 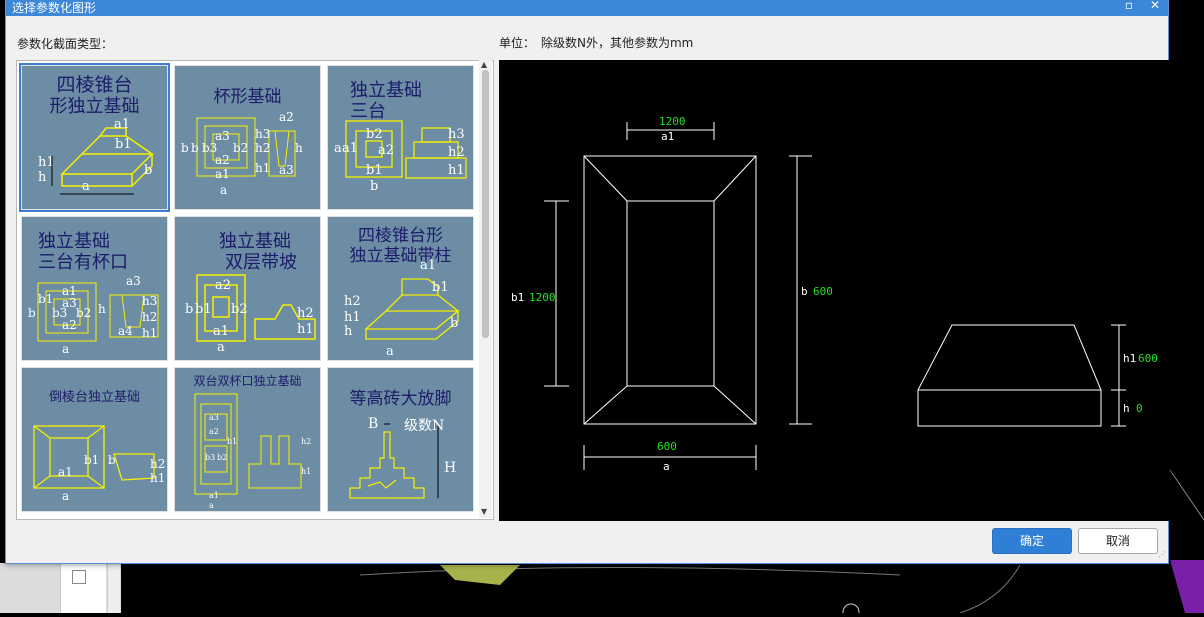 What do you see at coordinates (99, 464) in the screenshot?
I see `thumb-drawing: b1 a1 a b h2 h1` at bounding box center [99, 464].